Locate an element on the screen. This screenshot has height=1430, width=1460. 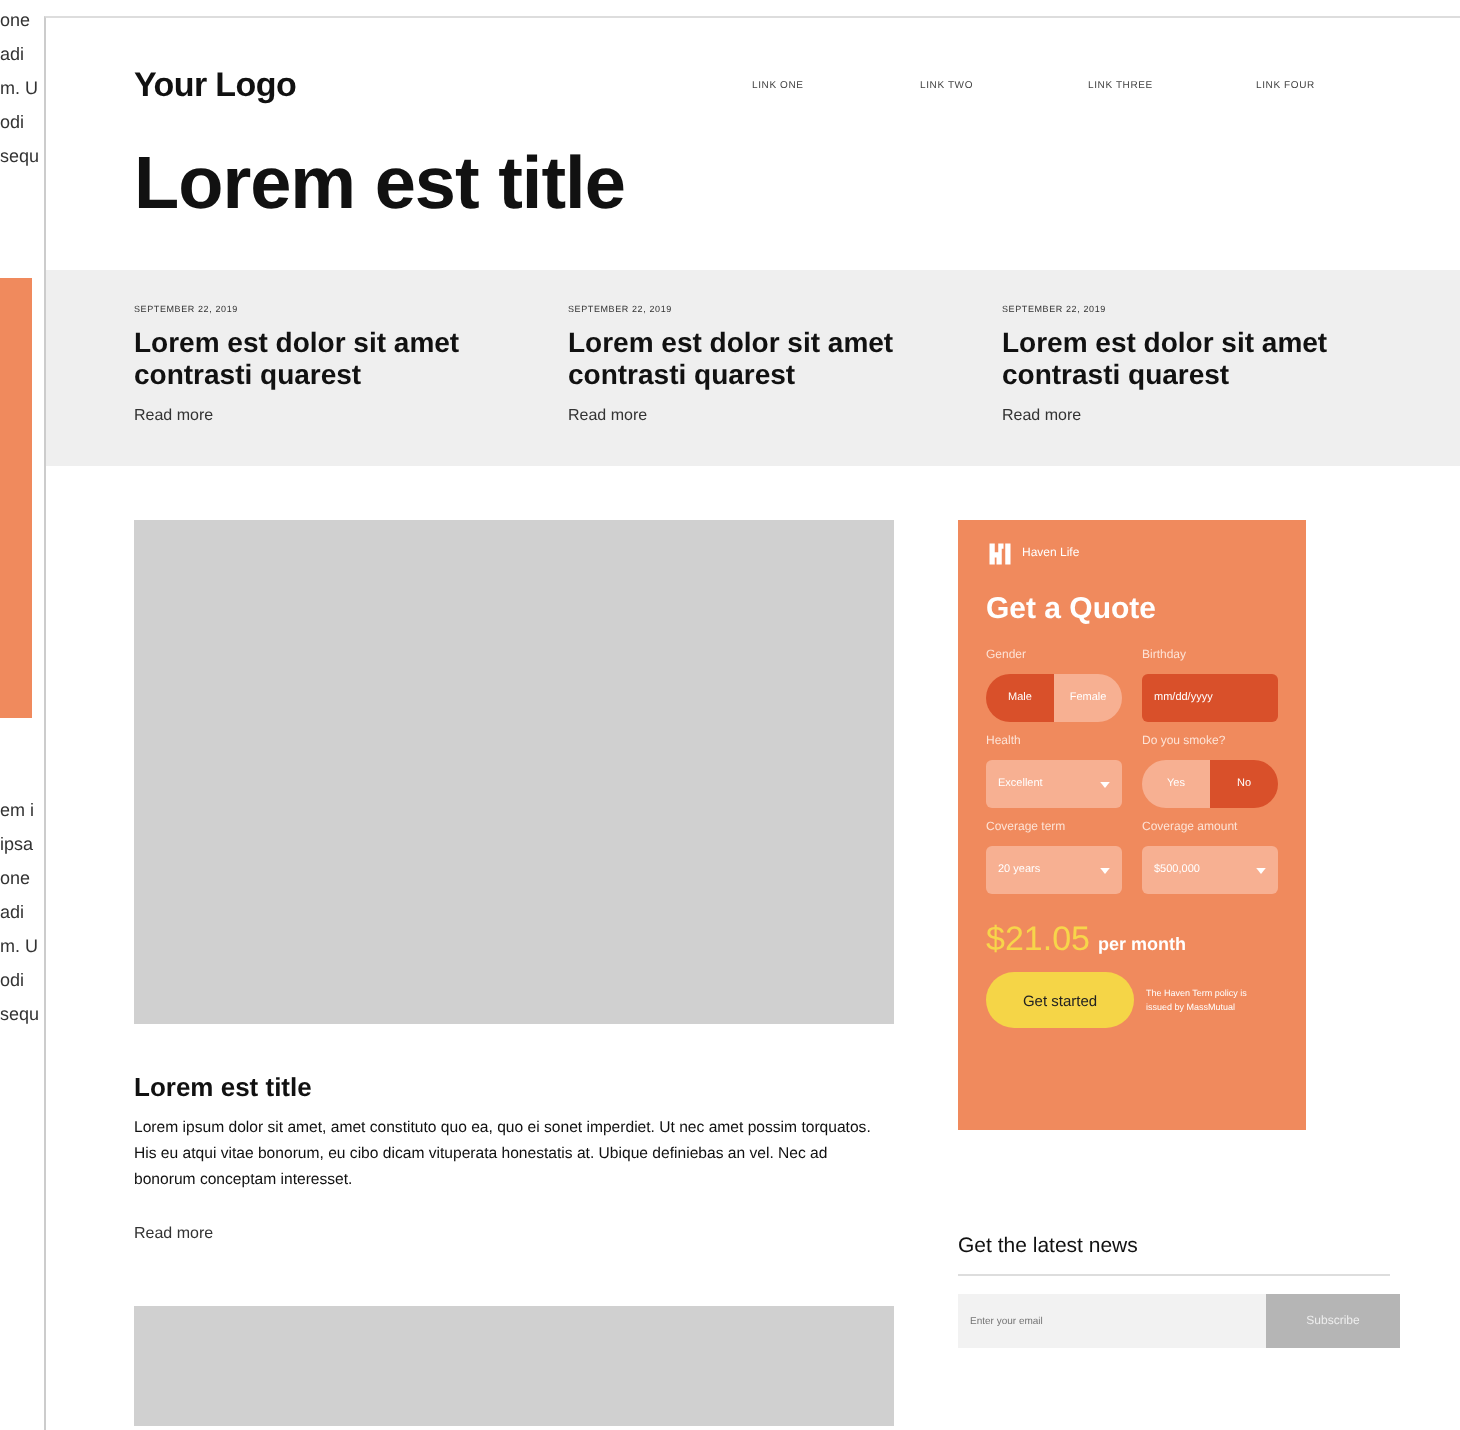
quote-title: Get a Quote is located at coordinates (1072, 609).